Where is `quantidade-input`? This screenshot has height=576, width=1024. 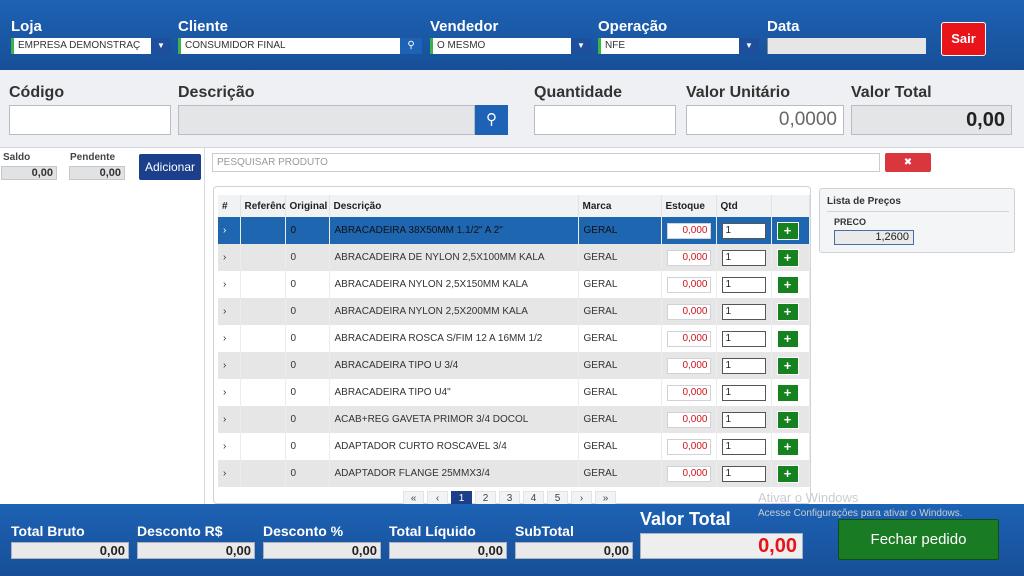
quantidade-input is located at coordinates (605, 120).